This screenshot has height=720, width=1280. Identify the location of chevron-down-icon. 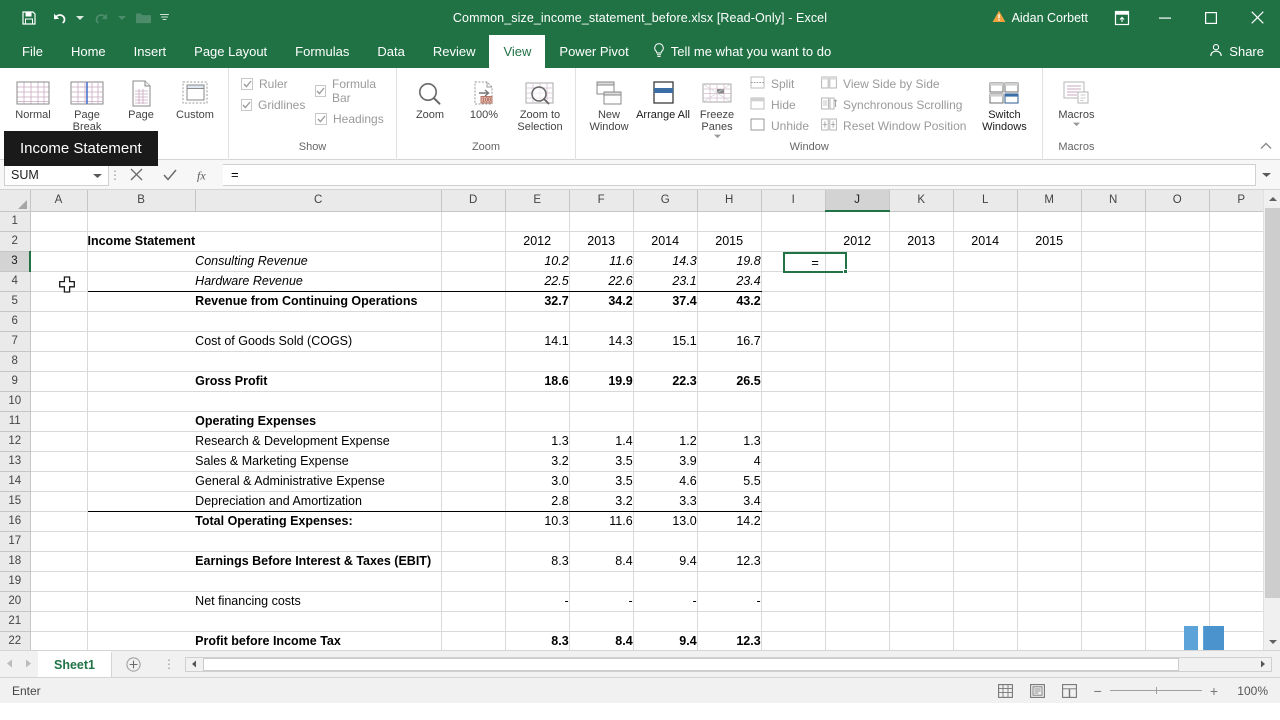
(717, 136).